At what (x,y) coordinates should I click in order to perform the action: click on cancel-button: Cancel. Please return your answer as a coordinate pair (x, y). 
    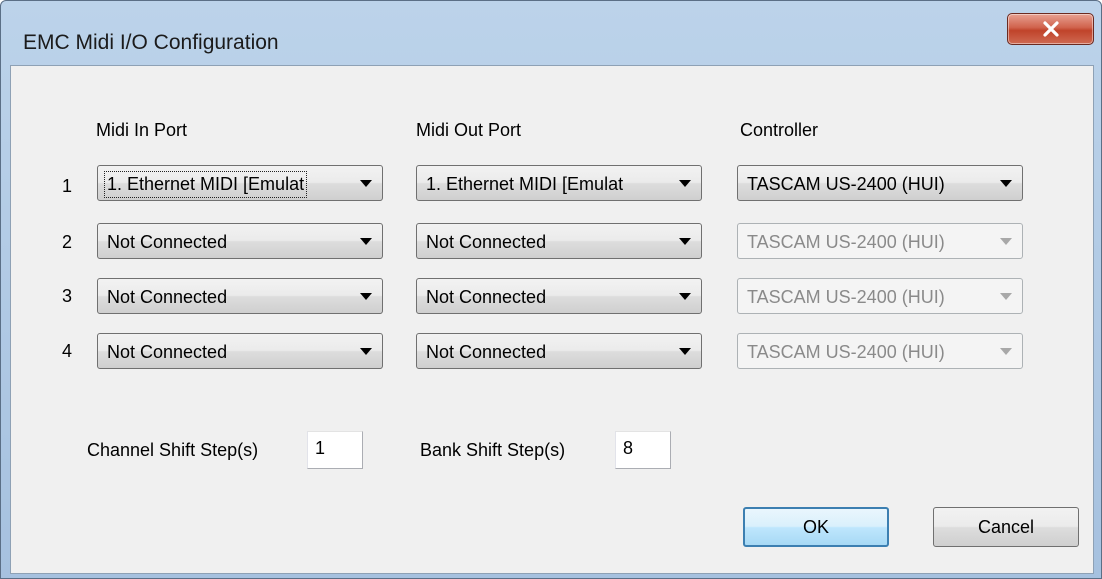
    Looking at the image, I should click on (1006, 527).